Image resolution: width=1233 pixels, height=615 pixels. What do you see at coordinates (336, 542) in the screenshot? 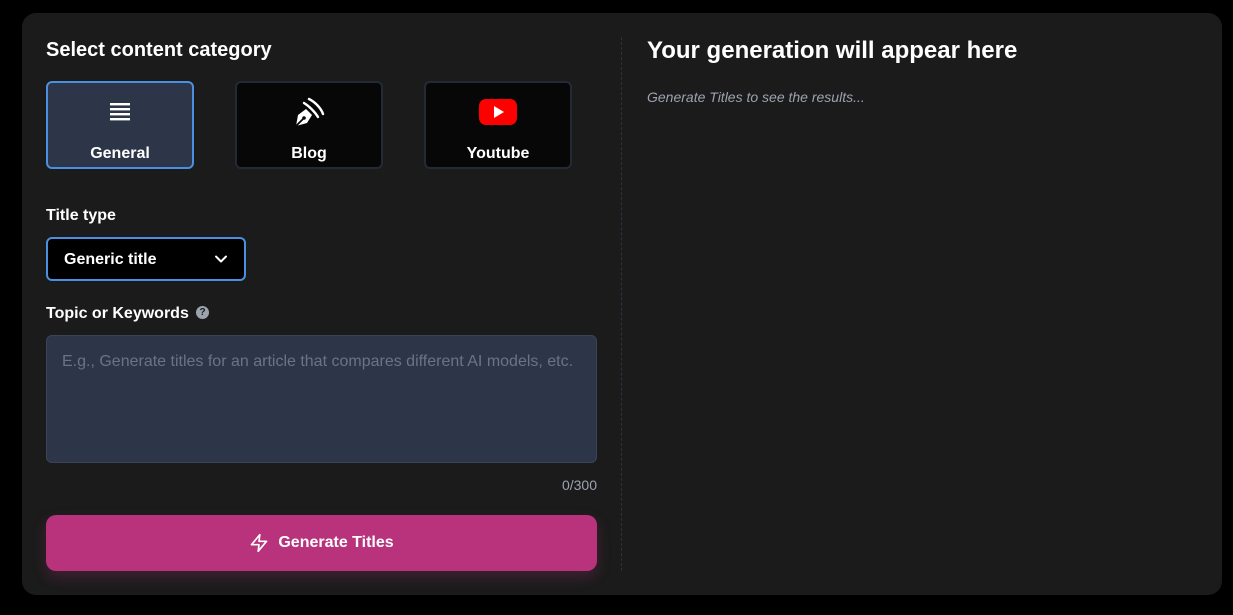
I see `generate-titles-label: Generate Titles` at bounding box center [336, 542].